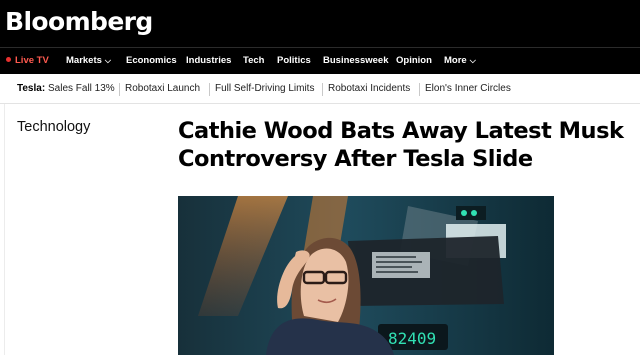 The height and width of the screenshot is (355, 640). What do you see at coordinates (208, 61) in the screenshot?
I see `nav-industries: Industries` at bounding box center [208, 61].